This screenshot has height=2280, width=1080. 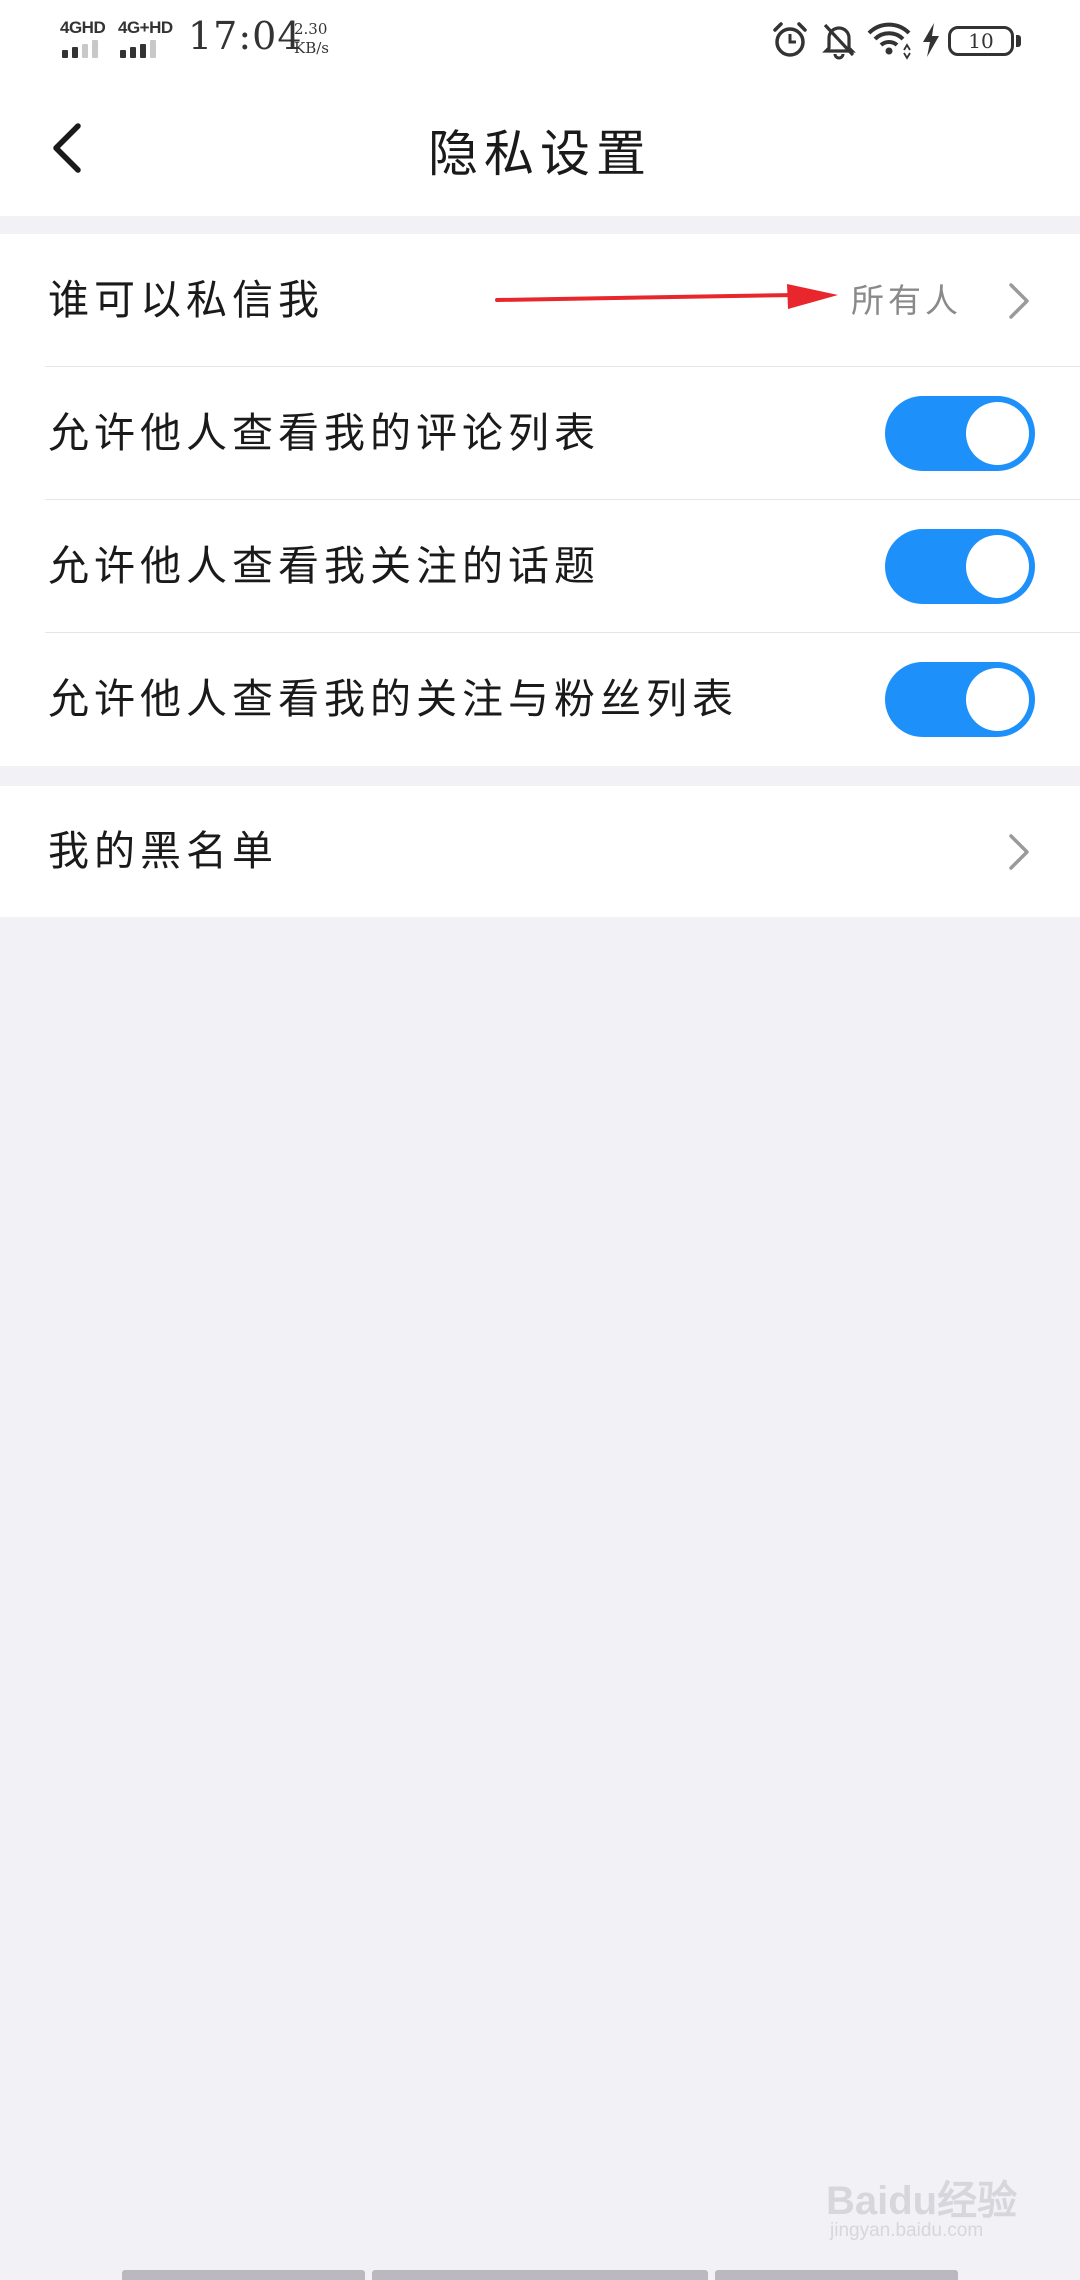 I want to click on battery-tip, so click(x=1018, y=41).